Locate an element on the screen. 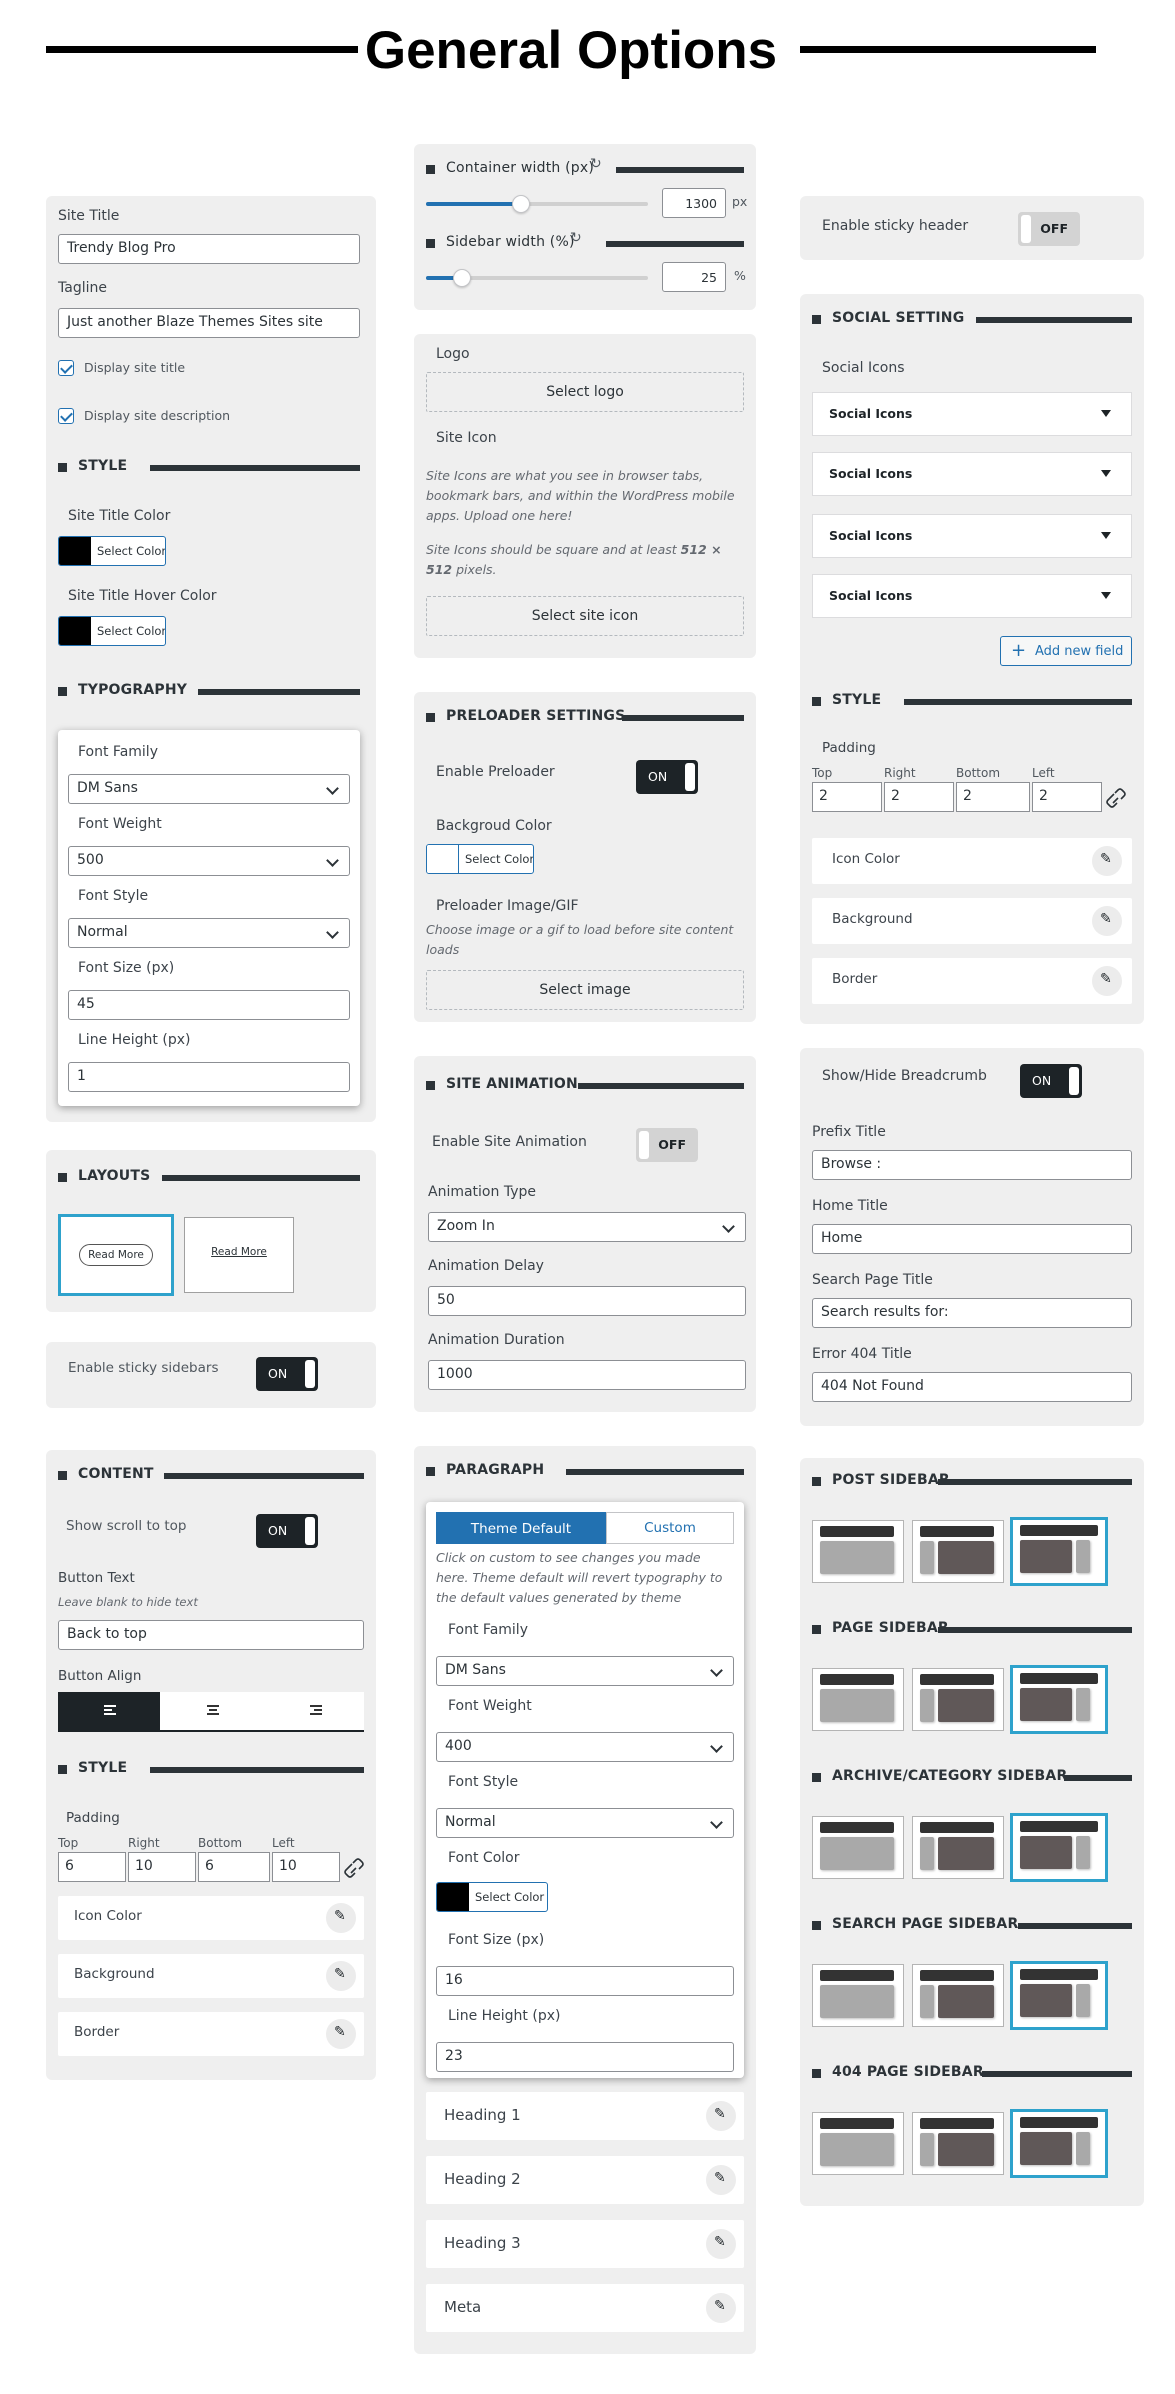 The image size is (1175, 2394). sticky-sidebars-toggle: ON is located at coordinates (287, 1374).